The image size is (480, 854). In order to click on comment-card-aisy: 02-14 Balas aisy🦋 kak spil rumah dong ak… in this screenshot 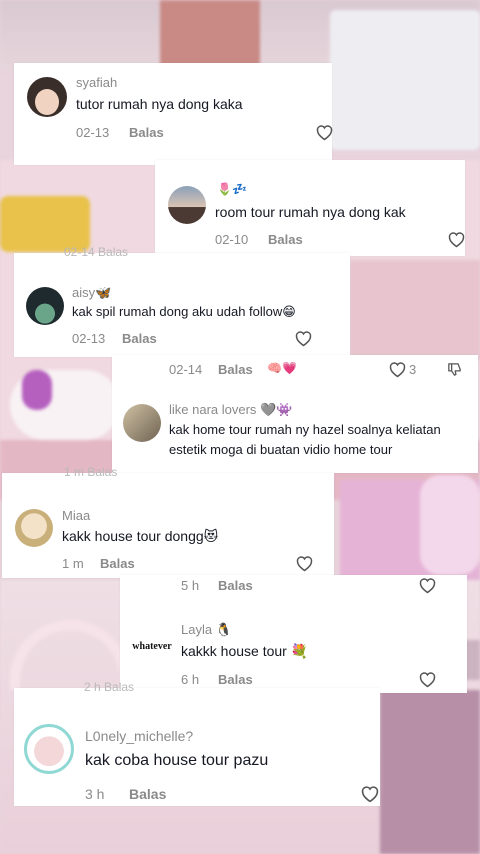, I will do `click(182, 301)`.